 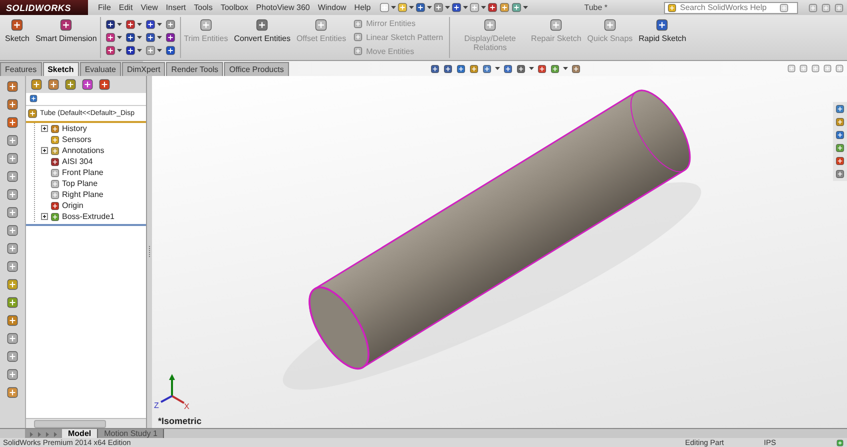 I want to click on status-icon, so click(x=840, y=442).